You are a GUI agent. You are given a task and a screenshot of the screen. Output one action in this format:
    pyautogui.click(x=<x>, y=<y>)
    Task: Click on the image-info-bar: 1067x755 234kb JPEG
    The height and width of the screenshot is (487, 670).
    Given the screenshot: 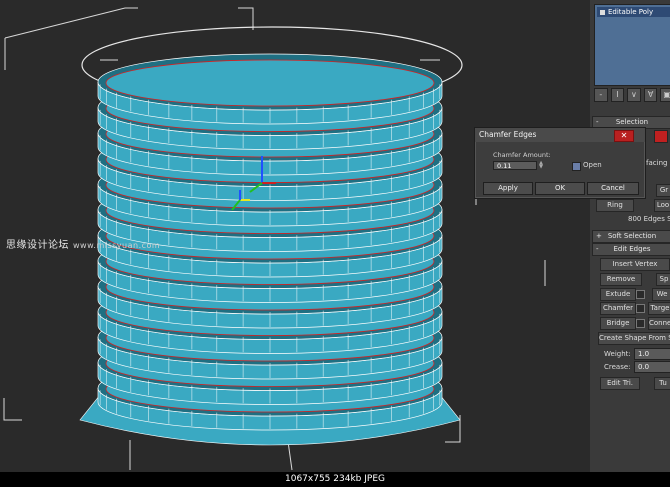 What is the action you would take?
    pyautogui.click(x=335, y=479)
    